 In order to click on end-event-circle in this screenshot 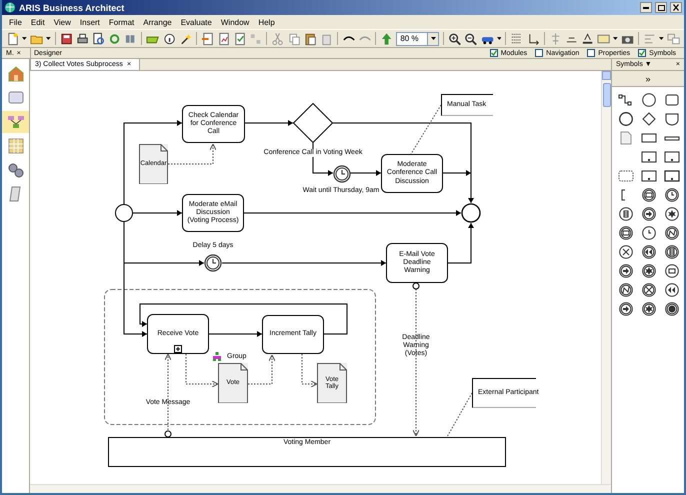, I will do `click(471, 213)`.